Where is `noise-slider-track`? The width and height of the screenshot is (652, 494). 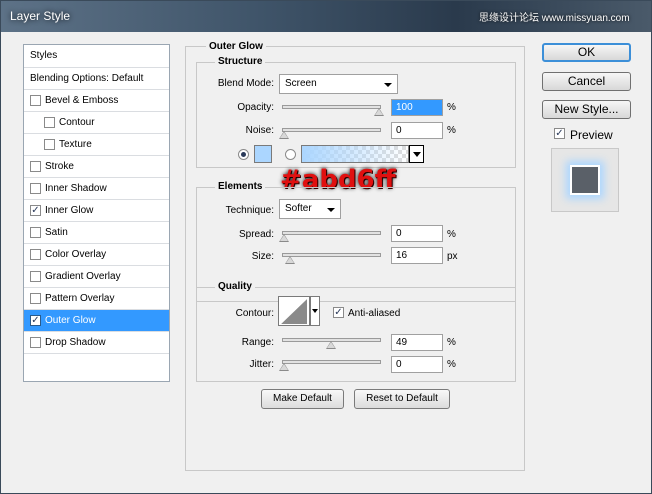
noise-slider-track is located at coordinates (331, 130).